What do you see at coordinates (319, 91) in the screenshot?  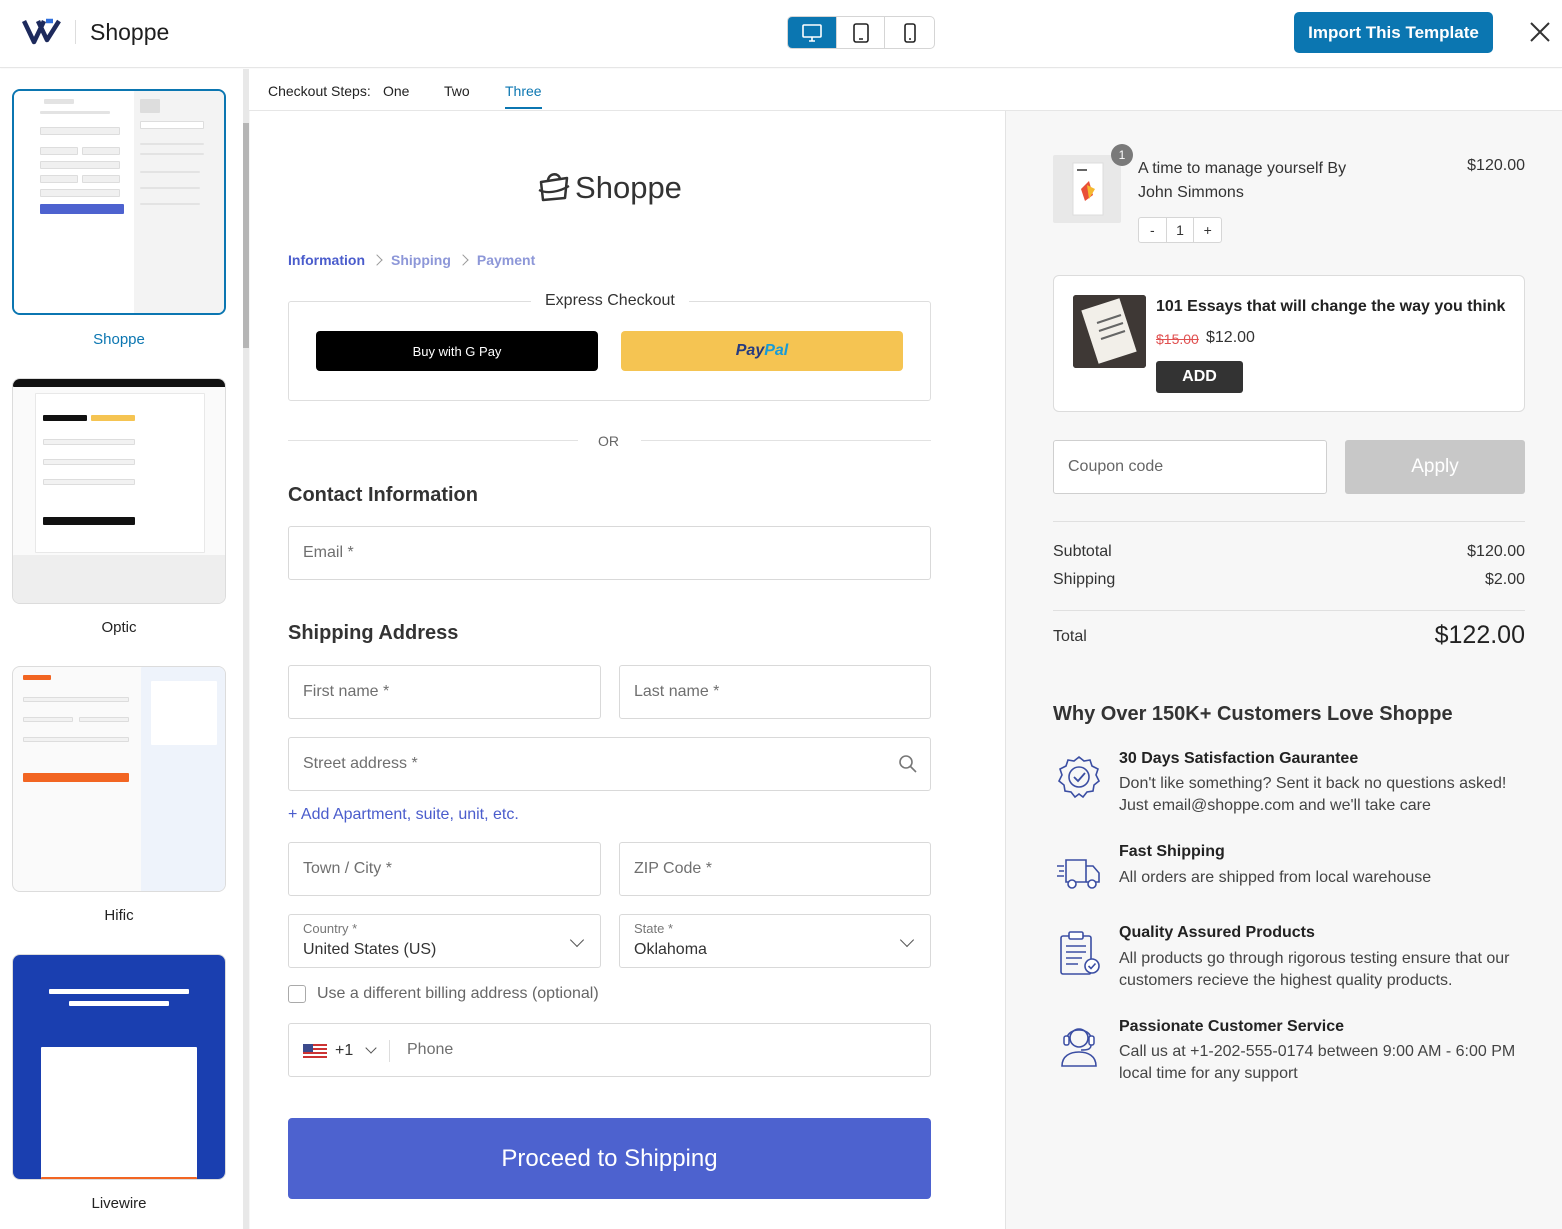 I see `checkout-steps-label: Checkout Steps:` at bounding box center [319, 91].